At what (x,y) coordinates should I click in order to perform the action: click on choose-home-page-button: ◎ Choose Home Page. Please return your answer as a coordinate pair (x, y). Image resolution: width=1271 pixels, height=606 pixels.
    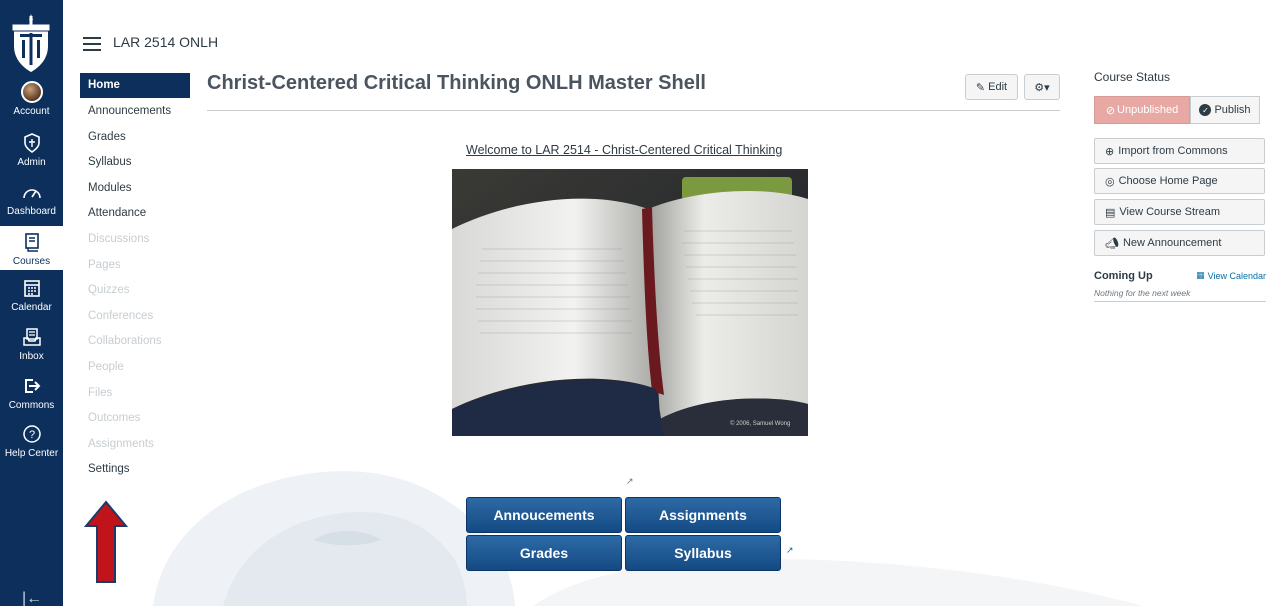
    Looking at the image, I should click on (1179, 181).